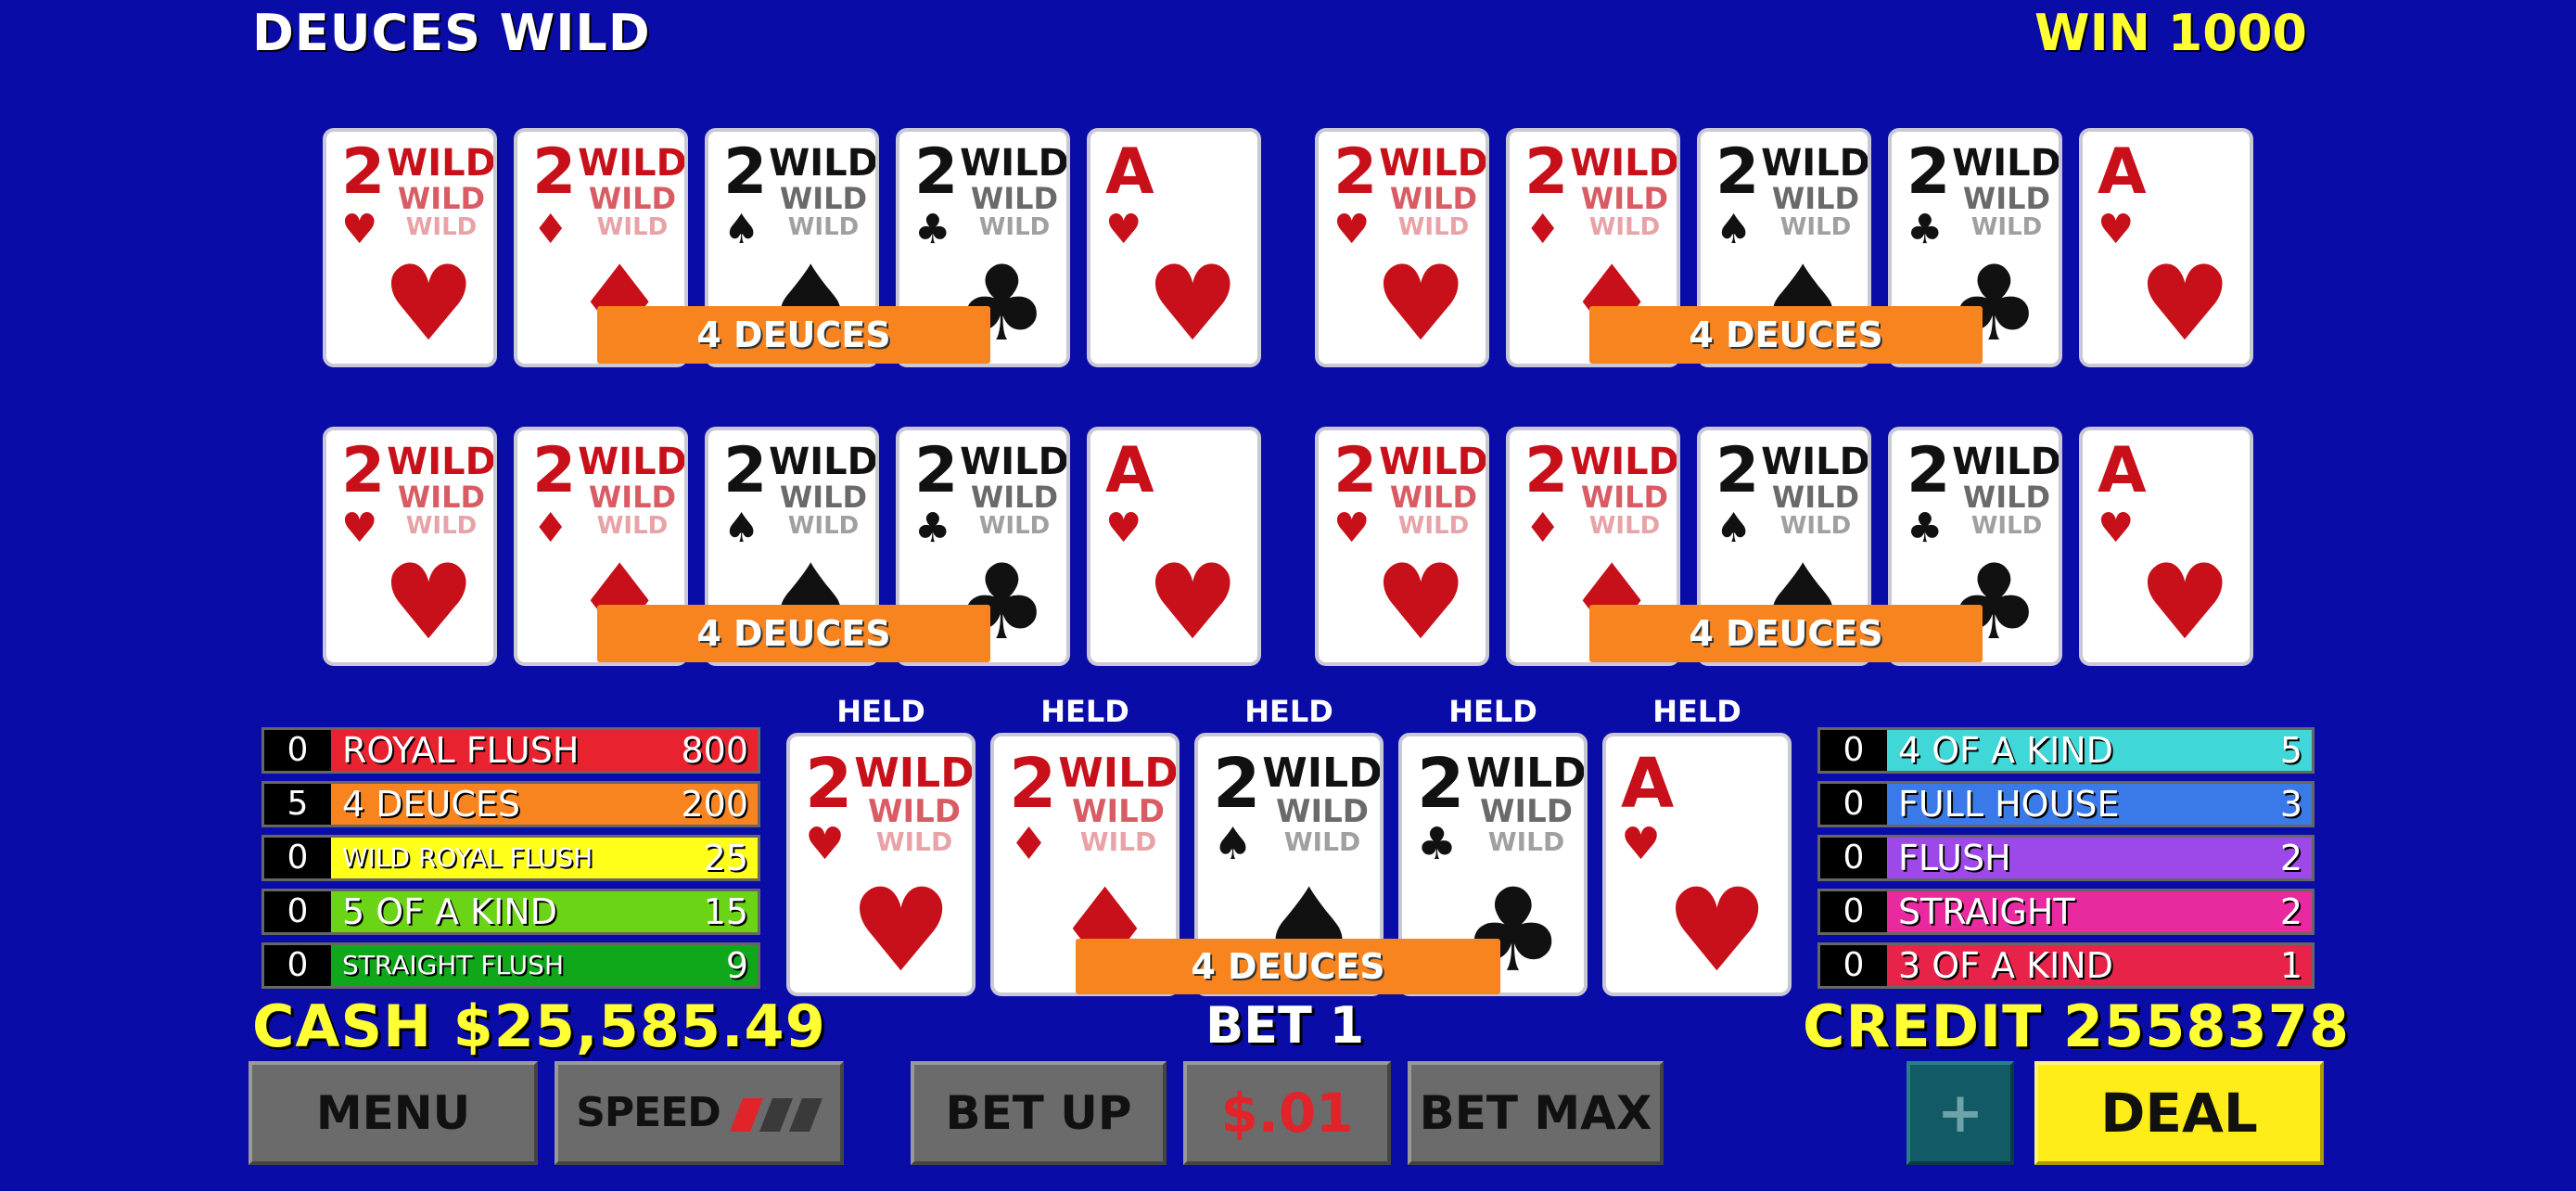 This screenshot has width=2576, height=1191. Describe the element at coordinates (2066, 751) in the screenshot. I see `paytable-row: 0 4 OF A KIND 5` at that location.